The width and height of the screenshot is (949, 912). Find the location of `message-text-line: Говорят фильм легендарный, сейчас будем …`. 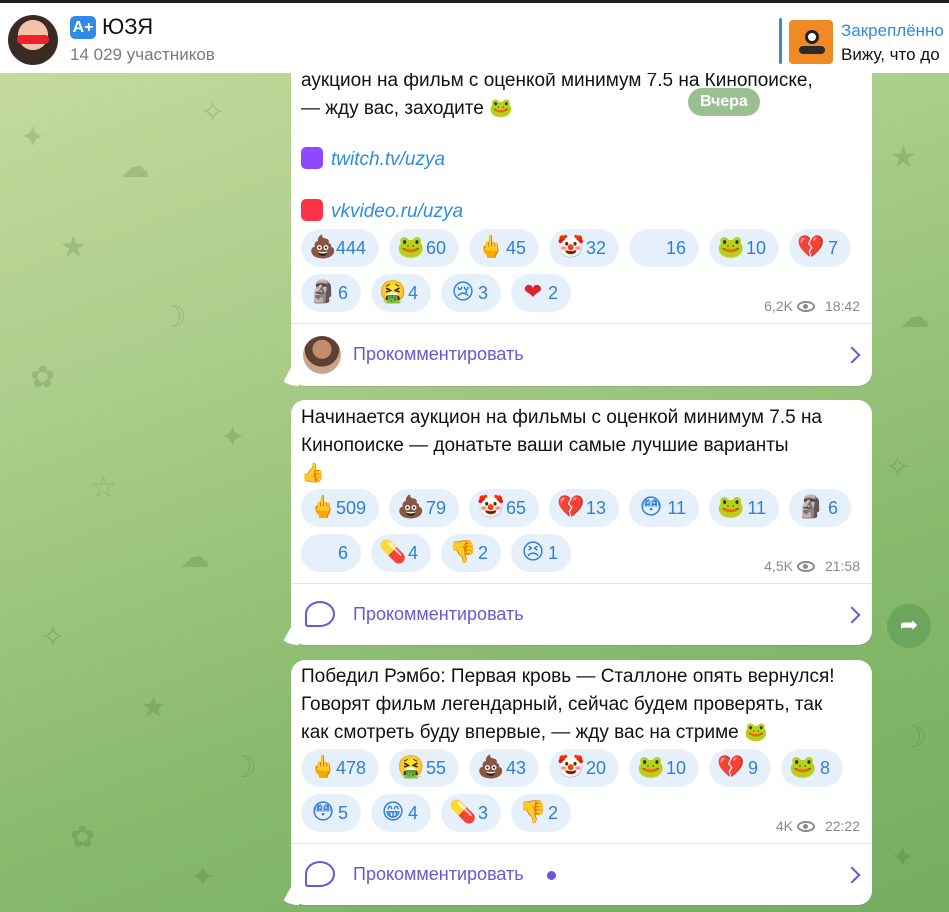

message-text-line: Говорят фильм легендарный, сейчас будем … is located at coordinates (562, 704).